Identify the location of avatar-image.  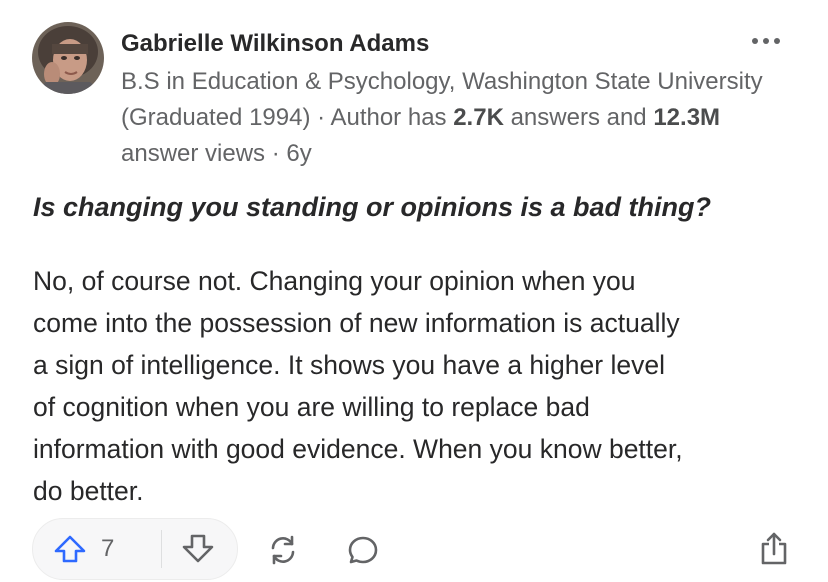
(68, 58).